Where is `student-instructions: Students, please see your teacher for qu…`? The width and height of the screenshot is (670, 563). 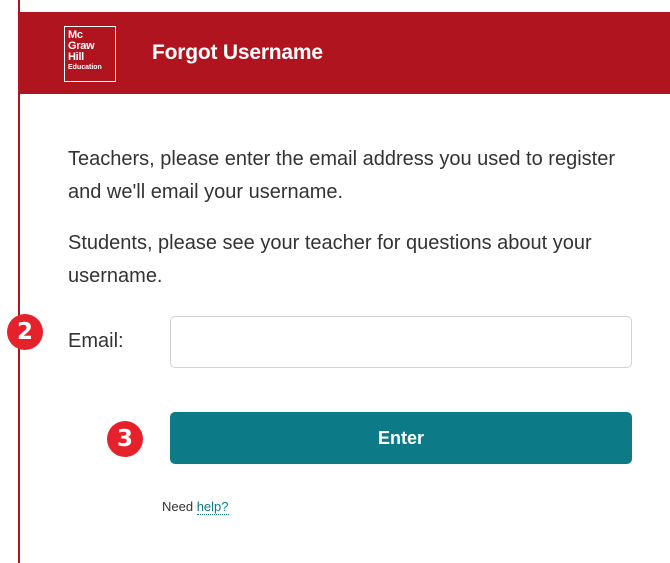
student-instructions: Students, please see your teacher for qu… is located at coordinates (330, 259).